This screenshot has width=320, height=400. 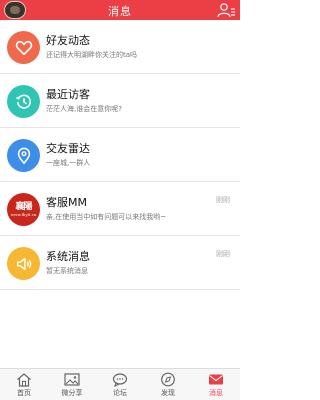 What do you see at coordinates (67, 271) in the screenshot?
I see `item-description: 暂无系统消息` at bounding box center [67, 271].